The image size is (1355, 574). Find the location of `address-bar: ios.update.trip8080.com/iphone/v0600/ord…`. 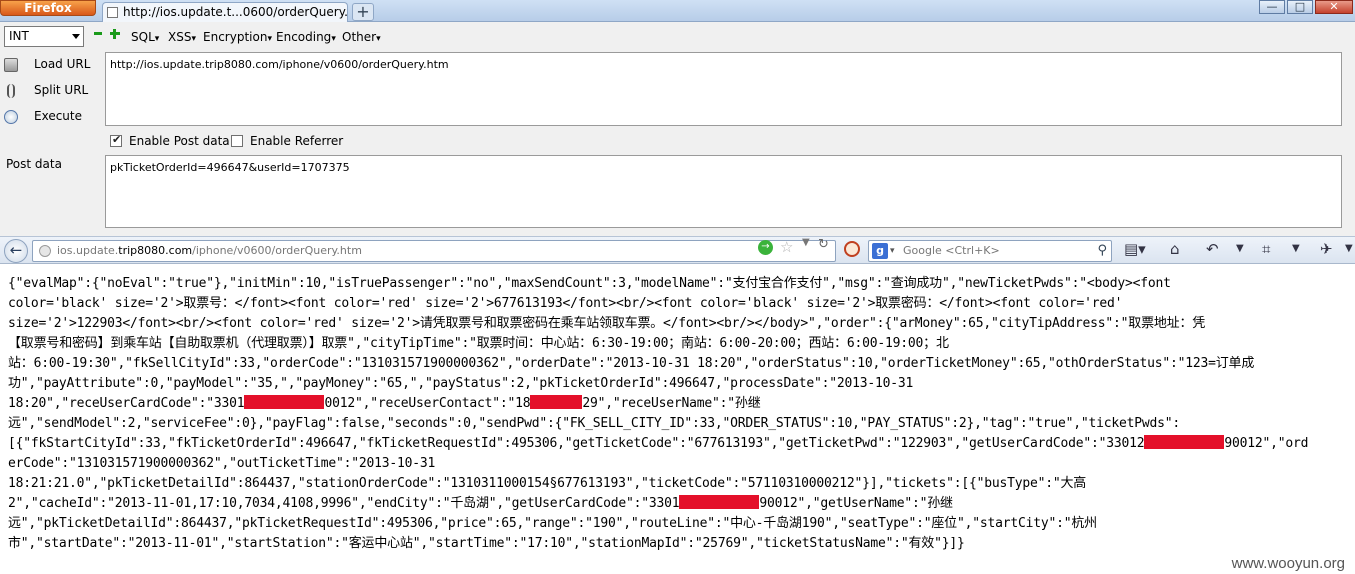

address-bar: ios.update.trip8080.com/iphone/v0600/ord… is located at coordinates (434, 251).